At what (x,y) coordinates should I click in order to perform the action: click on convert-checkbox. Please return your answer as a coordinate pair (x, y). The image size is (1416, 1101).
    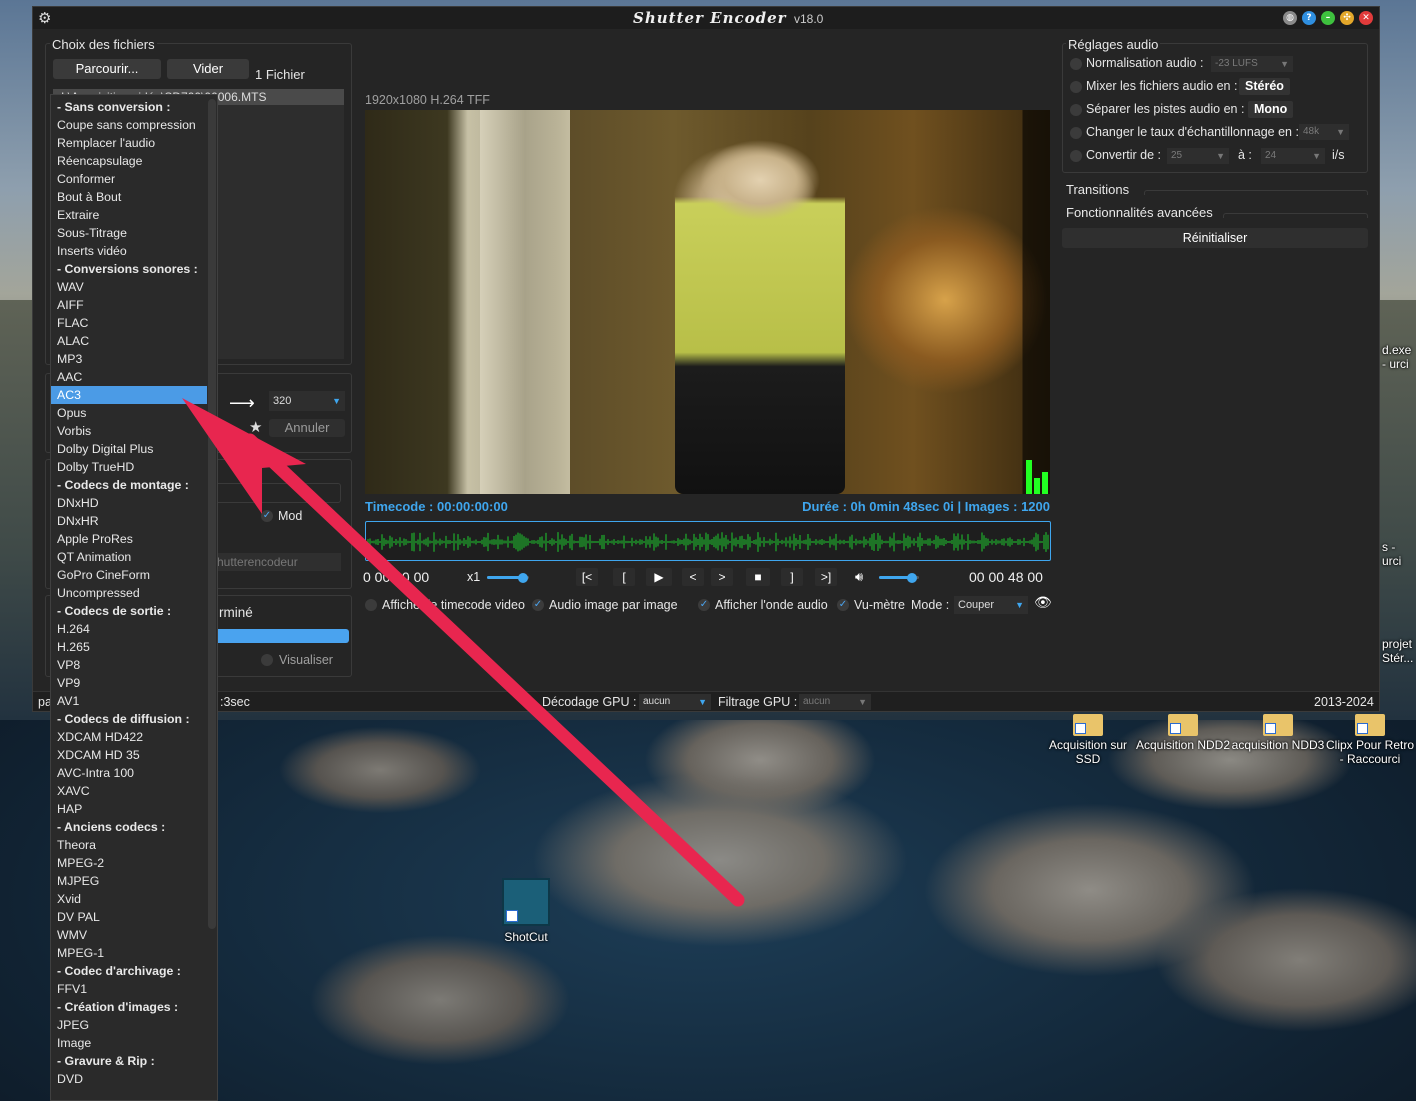
    Looking at the image, I should click on (1076, 156).